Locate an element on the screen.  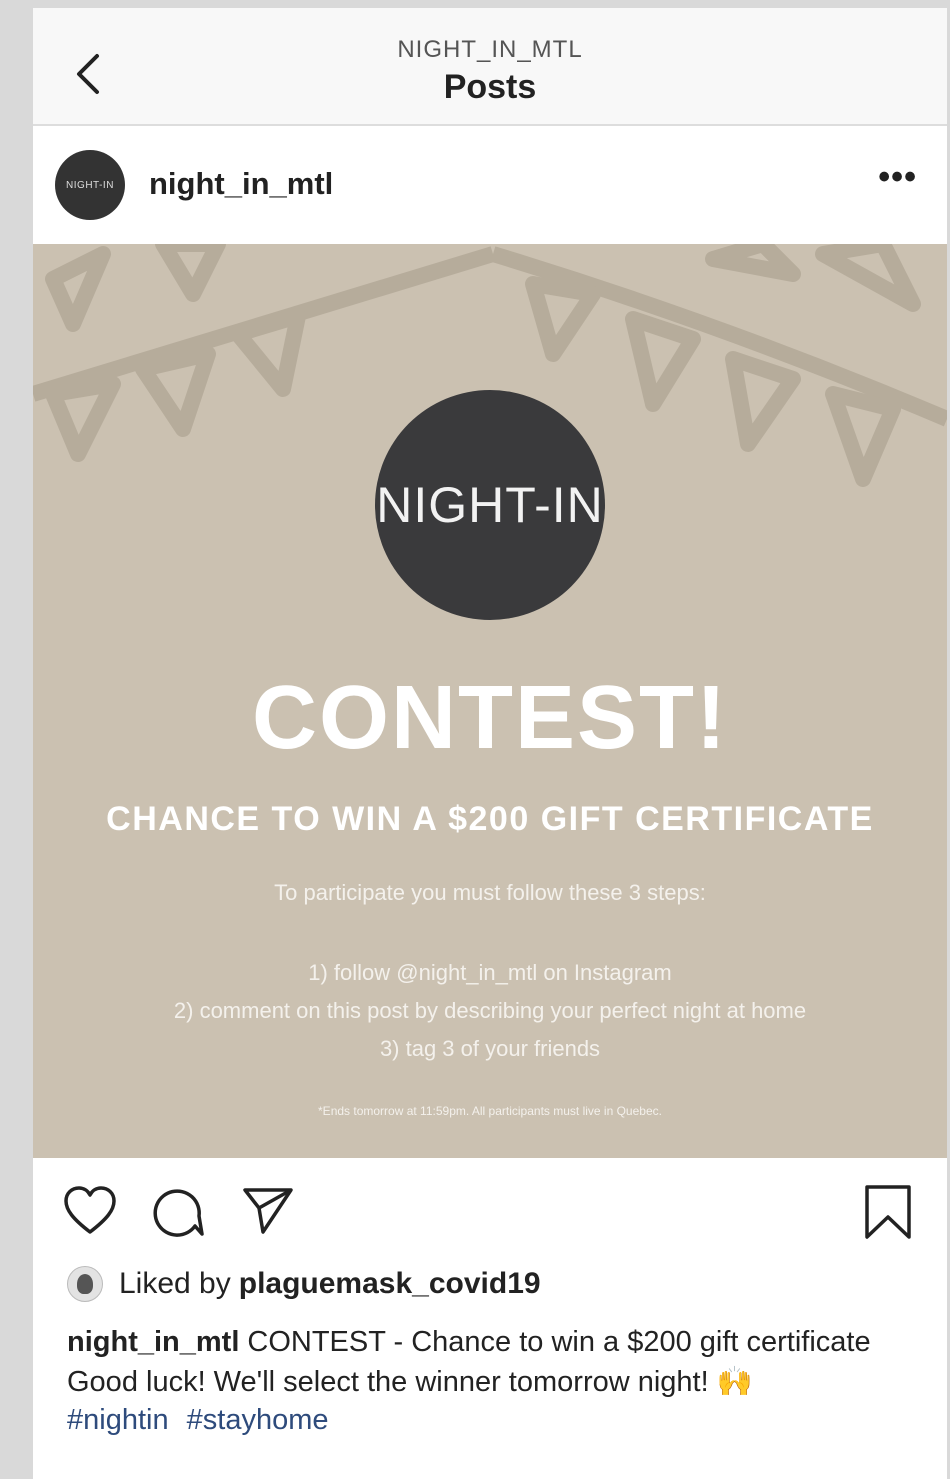
ellipsis-icon: ••• is located at coordinates (897, 177).